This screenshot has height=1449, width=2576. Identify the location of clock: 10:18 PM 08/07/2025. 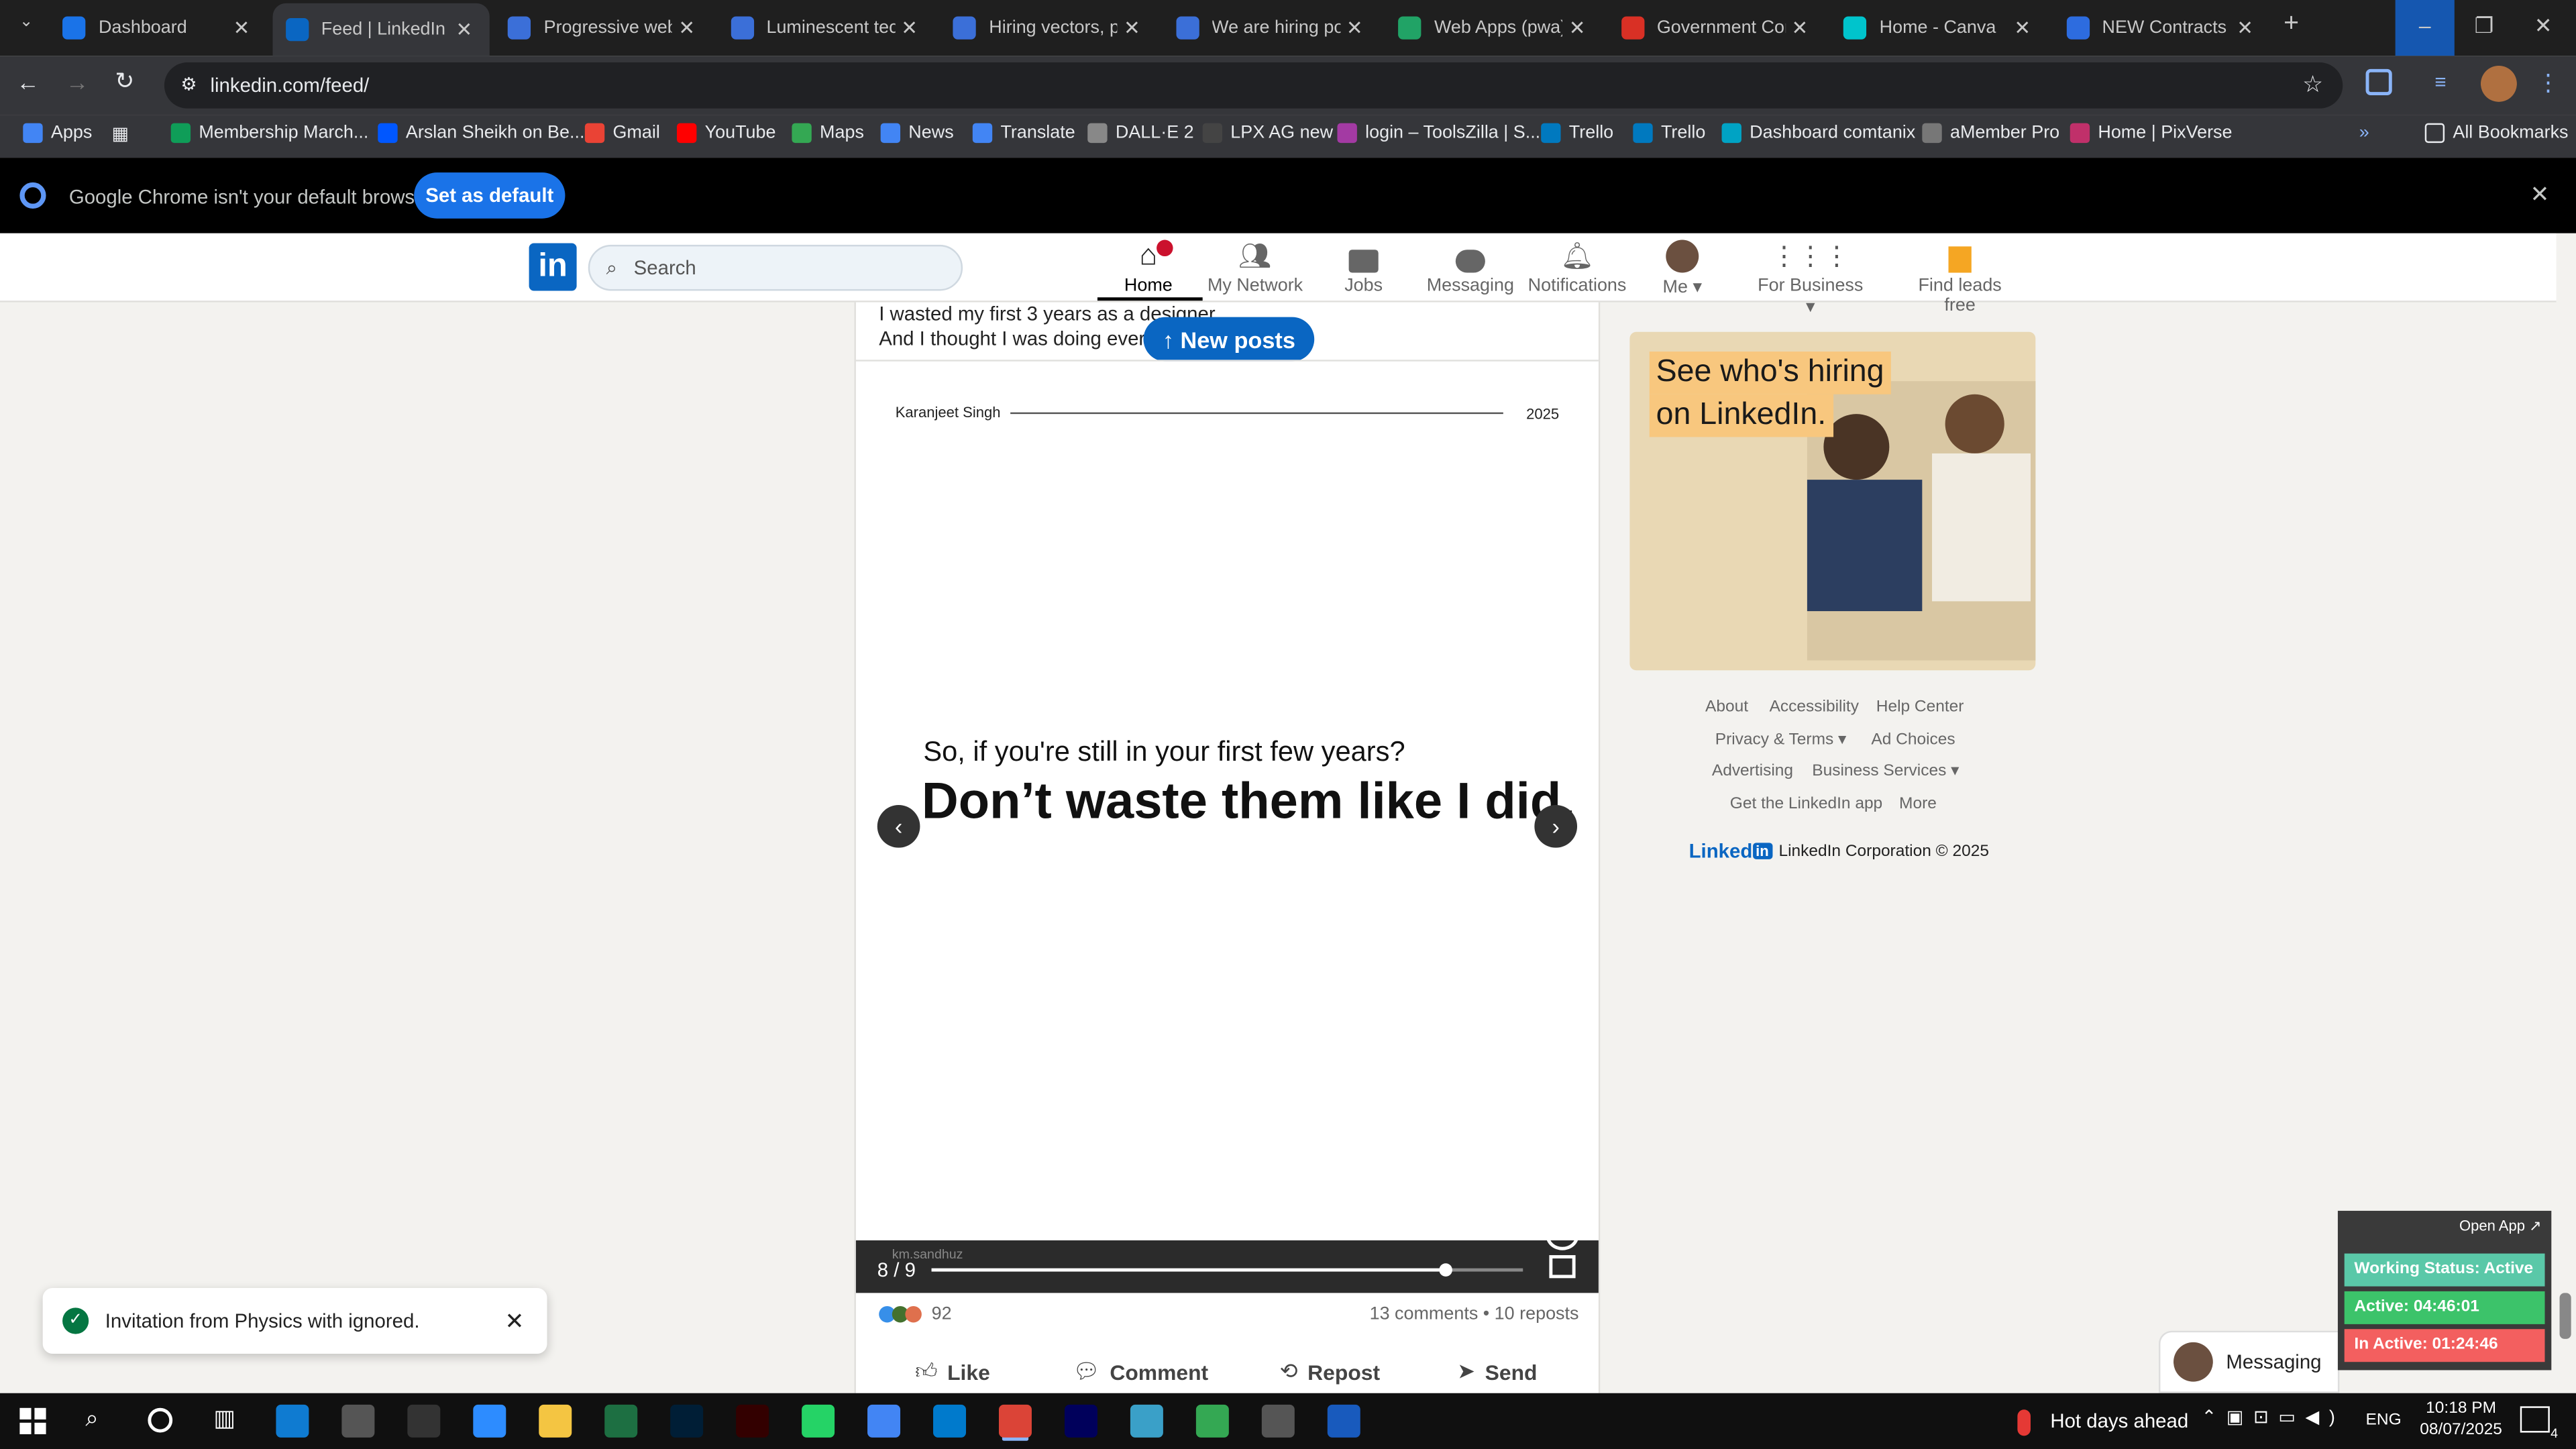
(2461, 1420).